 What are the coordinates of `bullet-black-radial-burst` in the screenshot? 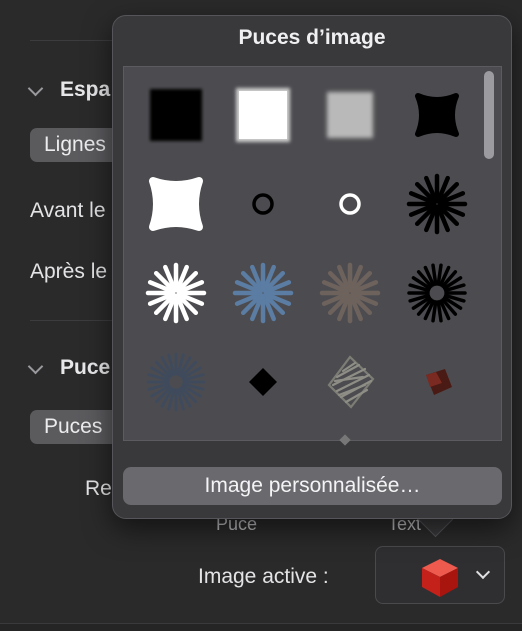 It's located at (437, 293).